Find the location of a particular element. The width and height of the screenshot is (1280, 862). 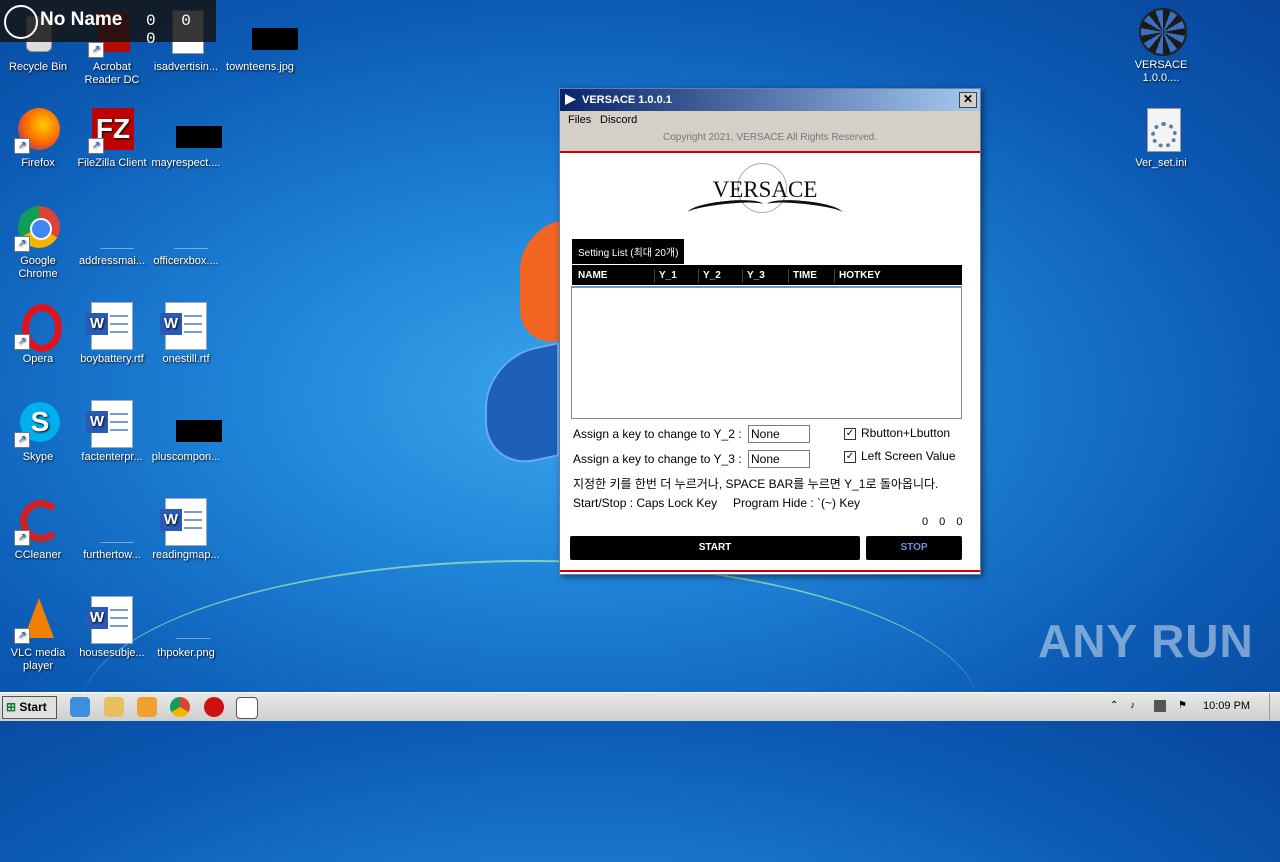

desktop-icon-ver-set: Ver_set.ini is located at coordinates (1161, 138).